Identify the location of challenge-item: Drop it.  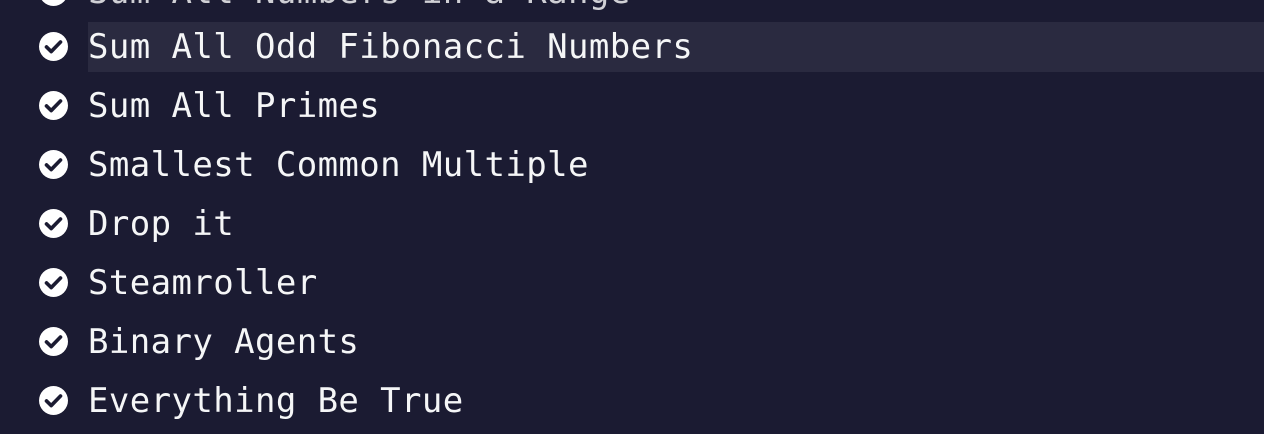
(632, 224).